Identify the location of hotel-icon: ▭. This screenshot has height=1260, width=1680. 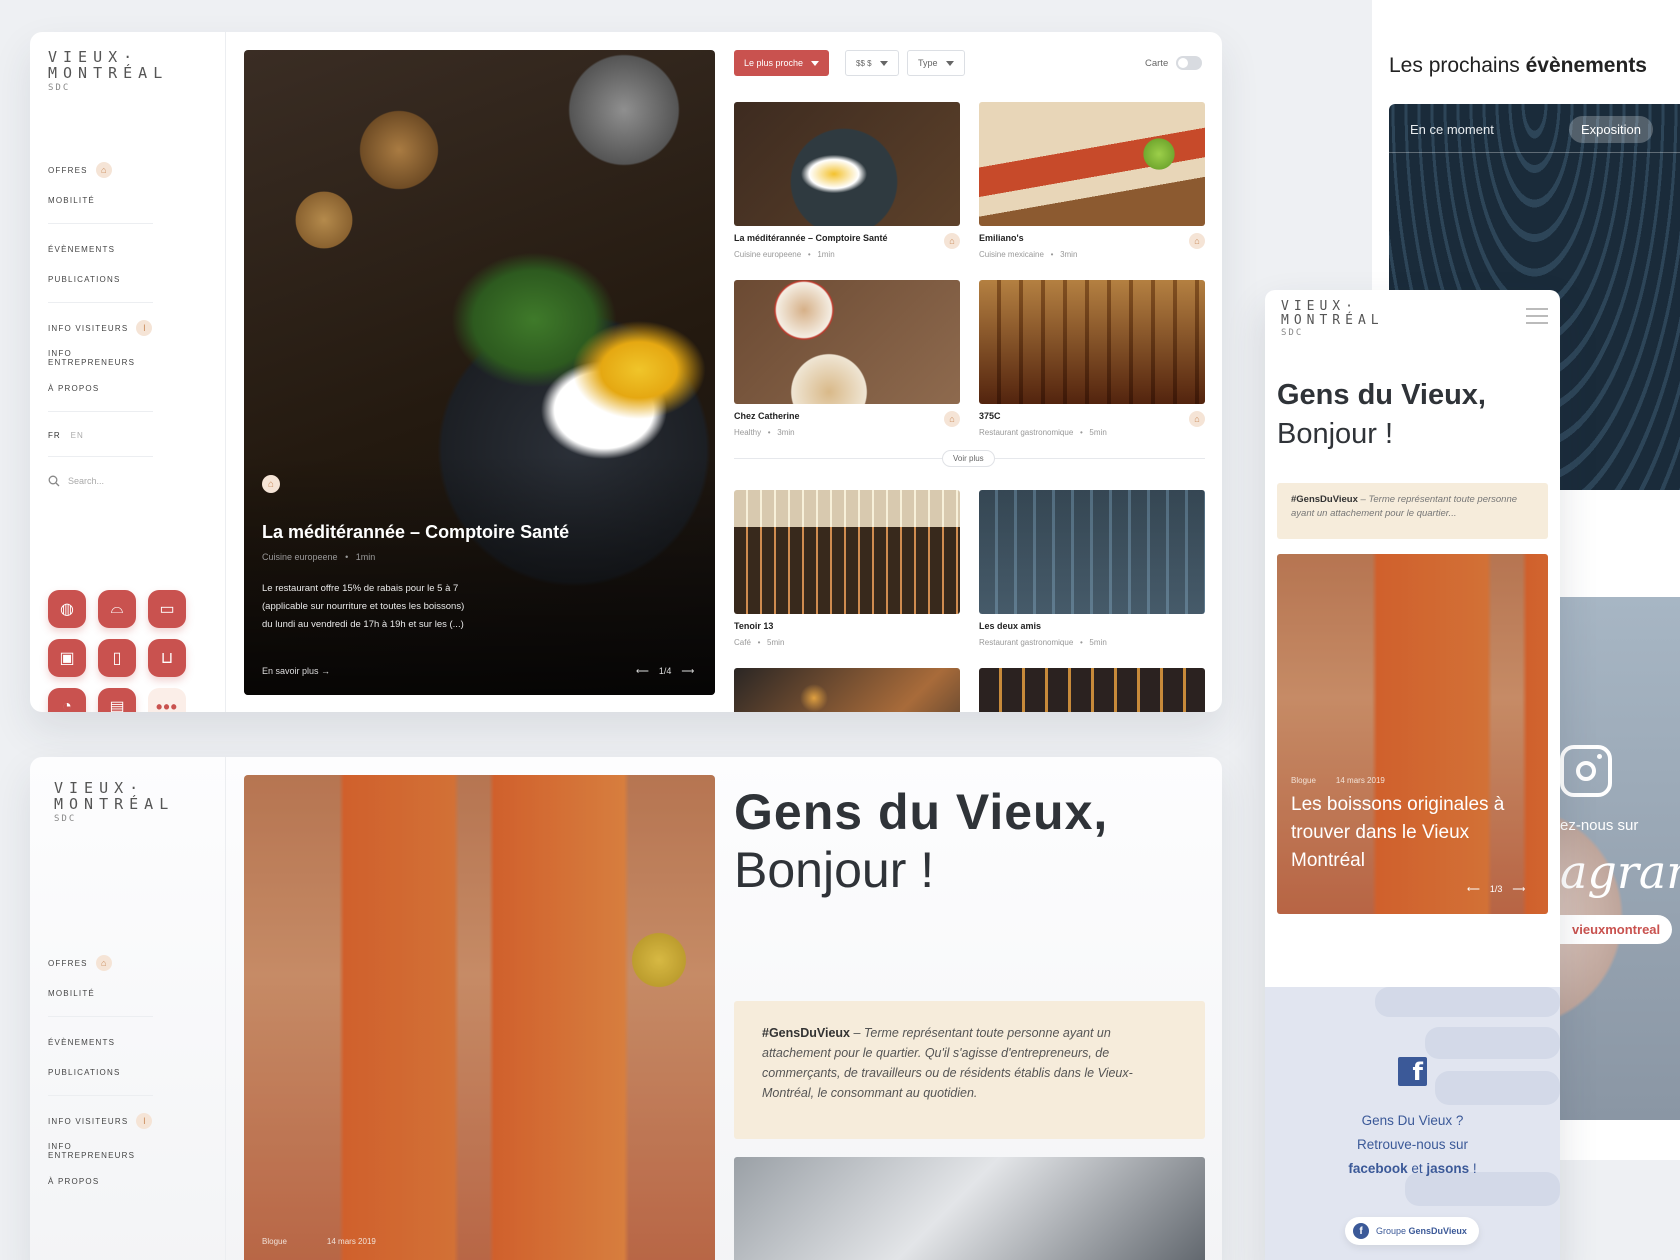
(167, 609).